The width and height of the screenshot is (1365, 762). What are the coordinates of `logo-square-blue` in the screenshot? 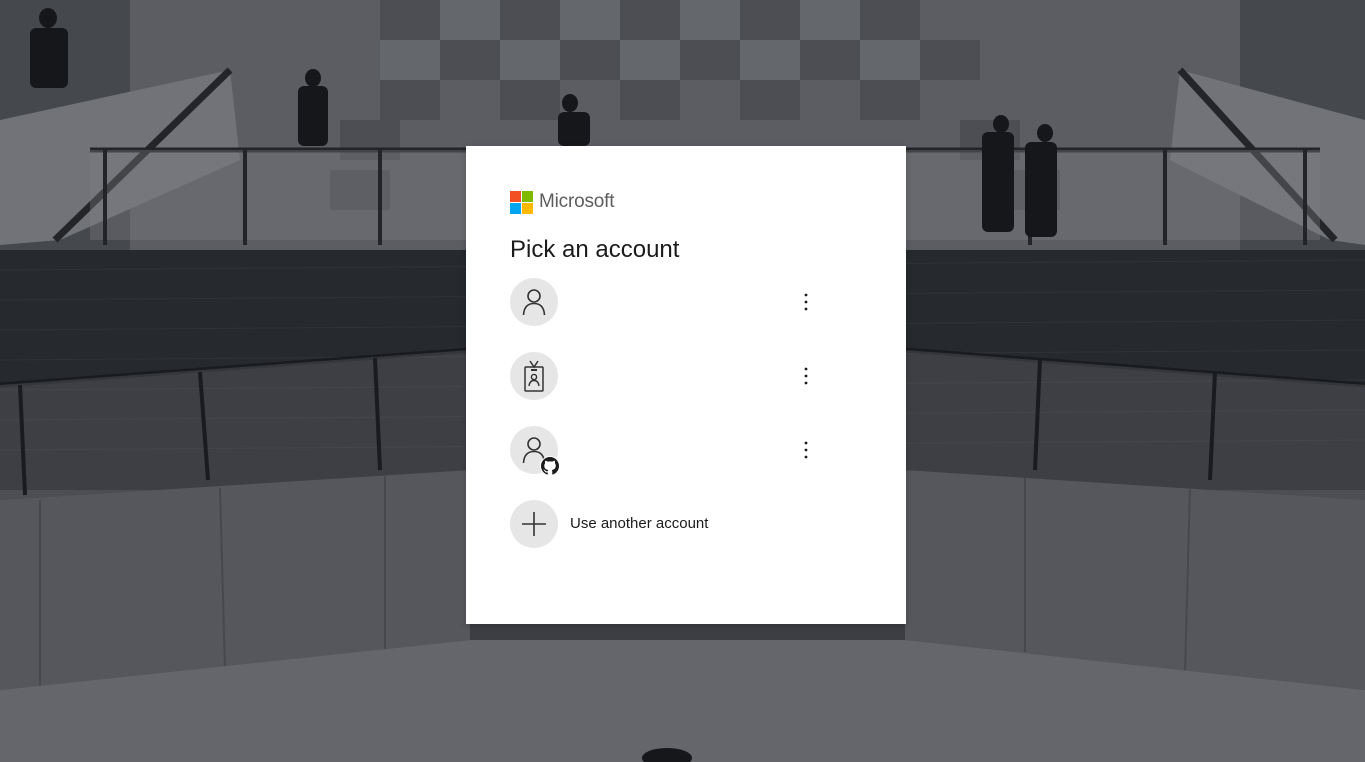 It's located at (515, 208).